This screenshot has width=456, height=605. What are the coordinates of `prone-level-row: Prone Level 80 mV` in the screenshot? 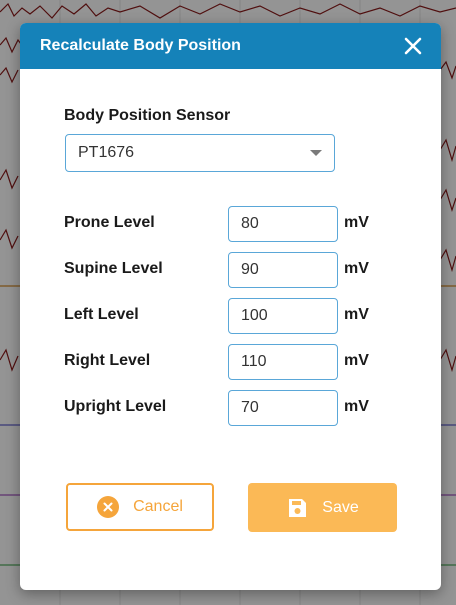 It's located at (229, 224).